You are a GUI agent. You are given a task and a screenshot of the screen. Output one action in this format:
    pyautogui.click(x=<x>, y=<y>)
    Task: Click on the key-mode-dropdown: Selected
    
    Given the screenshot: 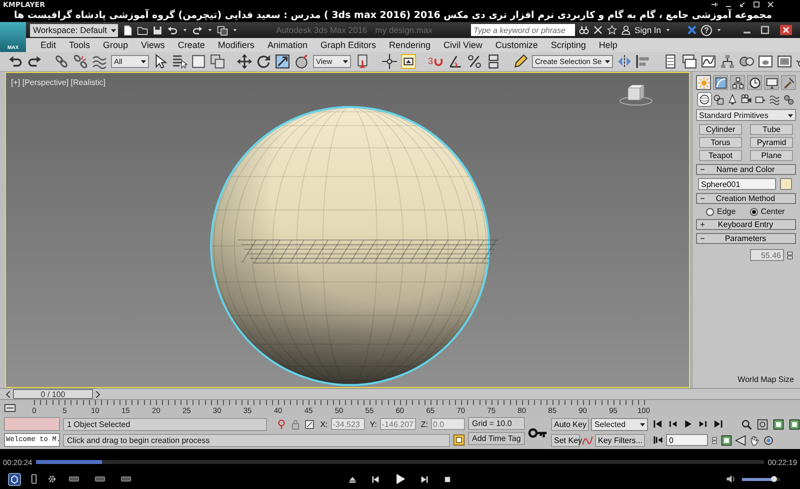 What is the action you would take?
    pyautogui.click(x=619, y=424)
    